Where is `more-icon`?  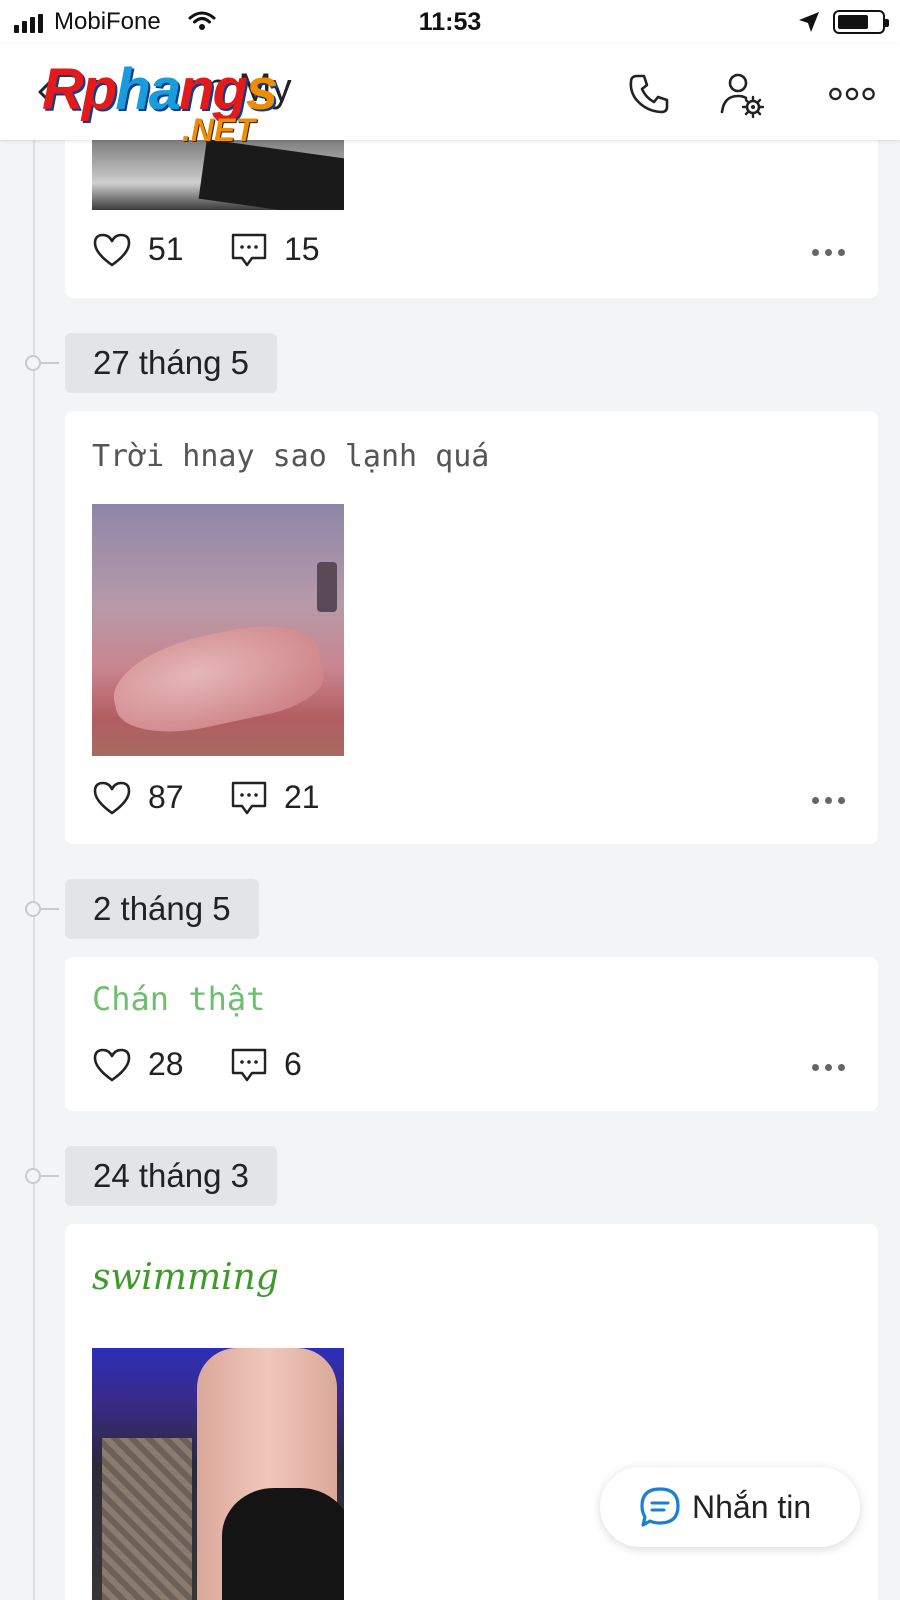 more-icon is located at coordinates (852, 94).